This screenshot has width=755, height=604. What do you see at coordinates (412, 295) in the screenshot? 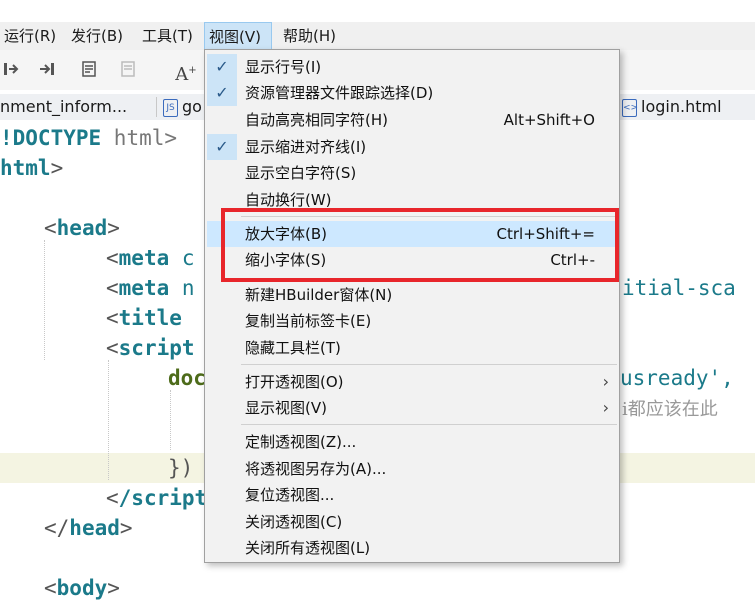
I see `menu-item-new-hbuilder-window: 新建HBuilder窗体(N)` at bounding box center [412, 295].